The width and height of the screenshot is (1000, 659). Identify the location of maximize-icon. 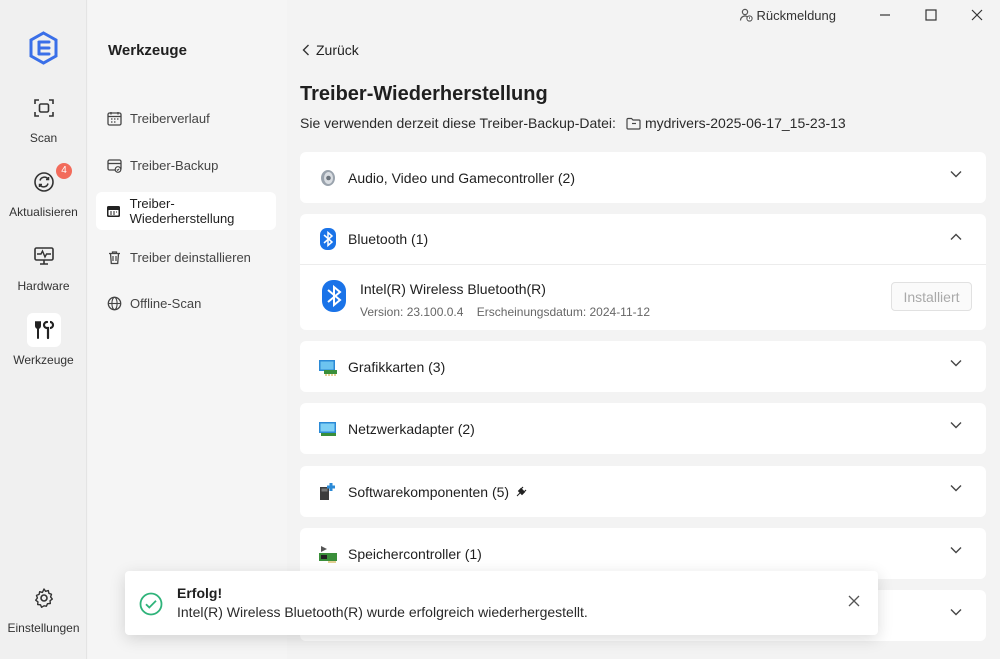
(931, 15).